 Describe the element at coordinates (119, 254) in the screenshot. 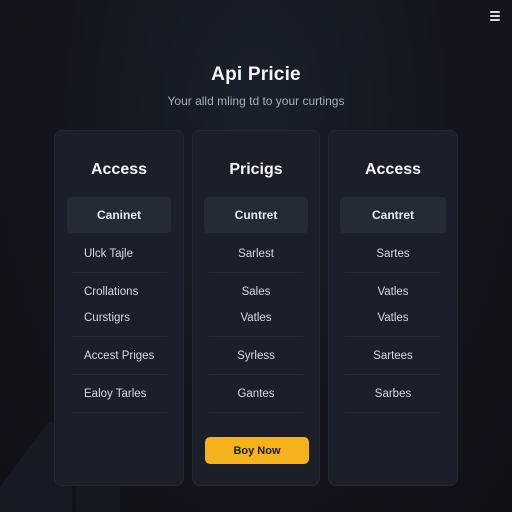

I see `feature-row: Ulck Tajle` at that location.